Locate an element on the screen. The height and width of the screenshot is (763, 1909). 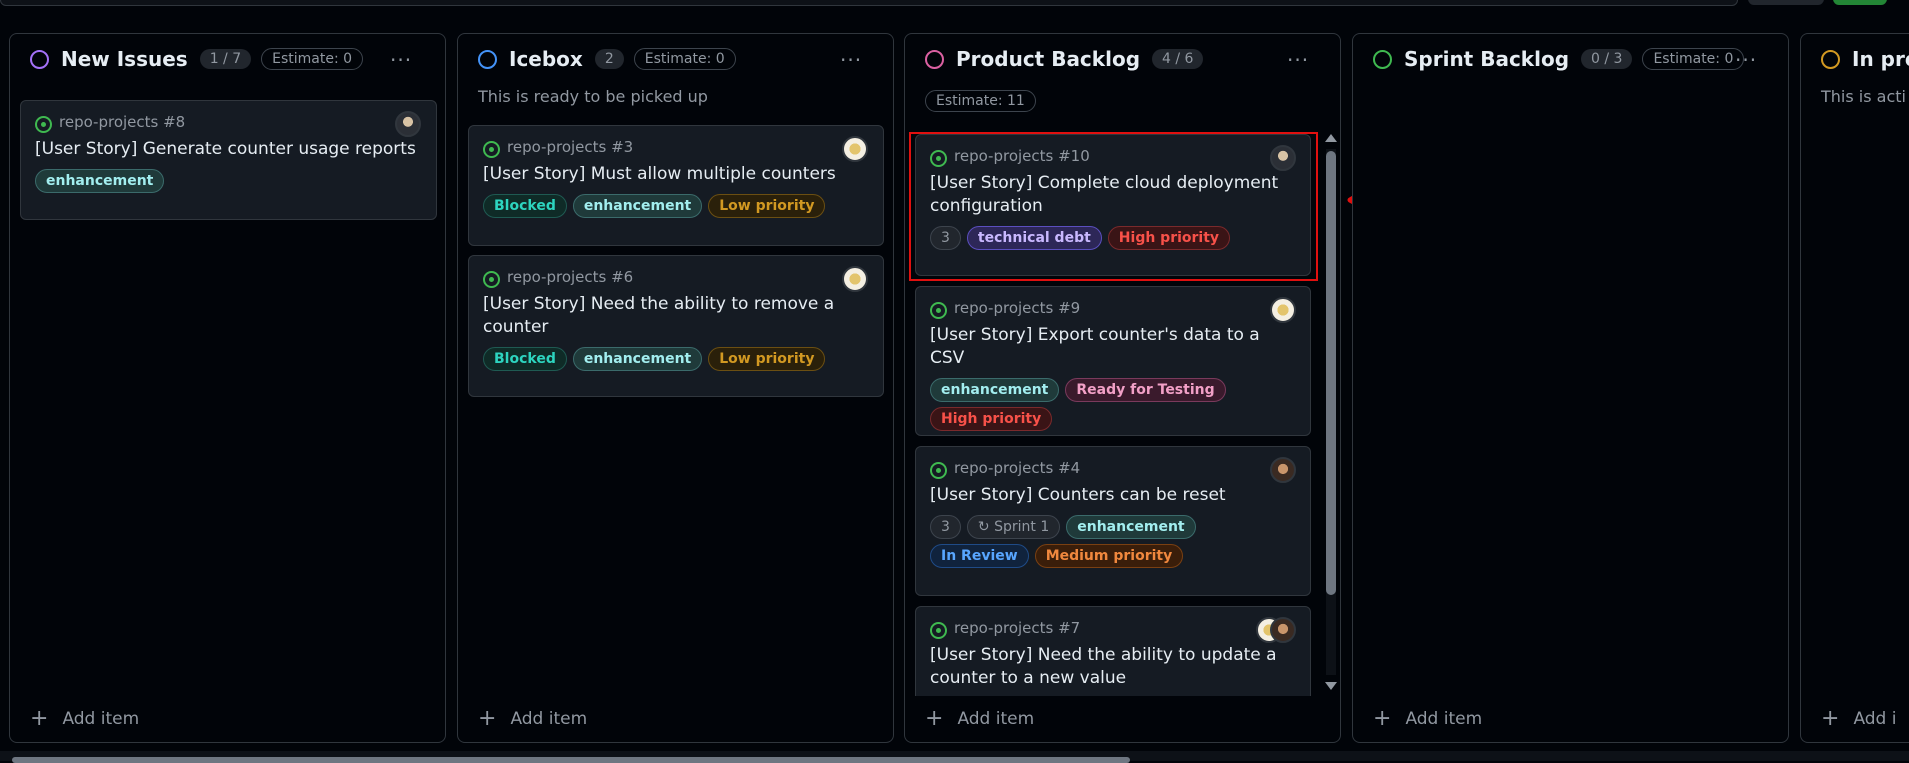
add-item-label: Add i is located at coordinates (1875, 719).